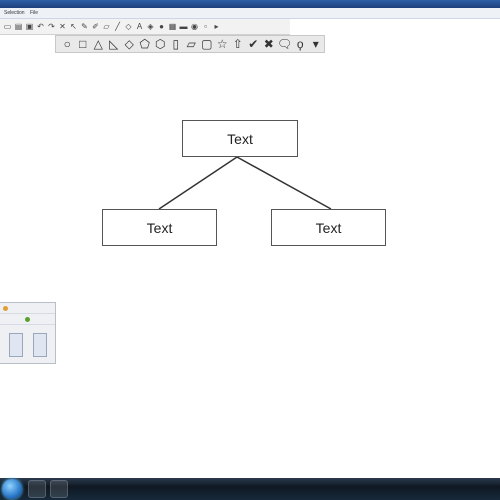 This screenshot has width=500, height=500. Describe the element at coordinates (129, 44) in the screenshot. I see `diamond-shape-icon: ◇` at that location.